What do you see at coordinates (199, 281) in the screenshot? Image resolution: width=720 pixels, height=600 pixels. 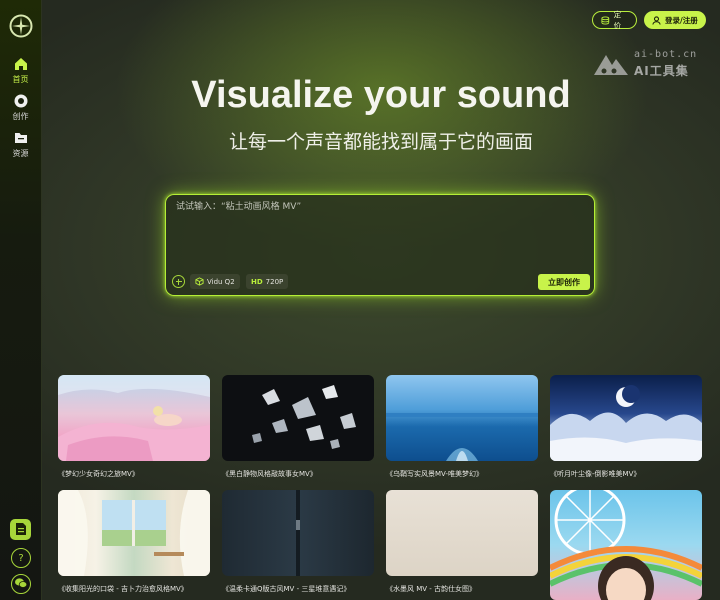 I see `cube-icon` at bounding box center [199, 281].